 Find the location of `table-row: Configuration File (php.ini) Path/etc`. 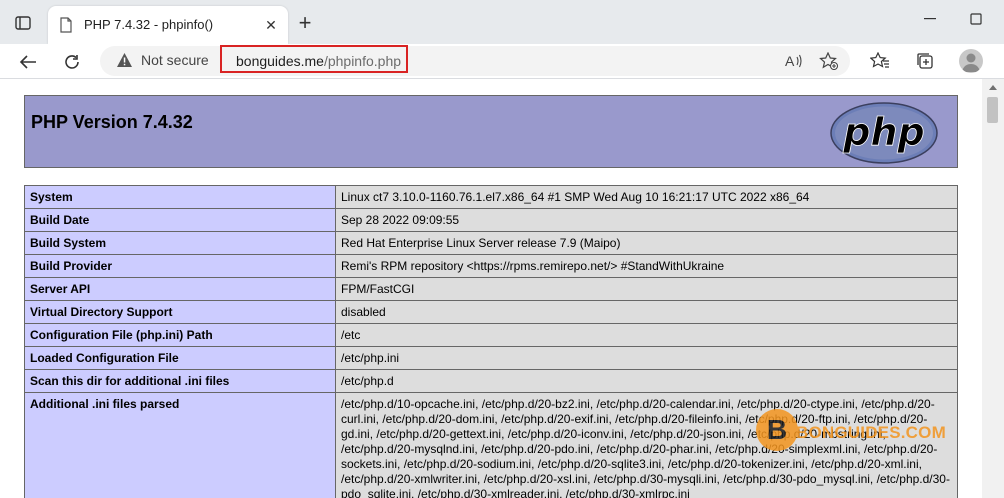

table-row: Configuration File (php.ini) Path/etc is located at coordinates (491, 335).